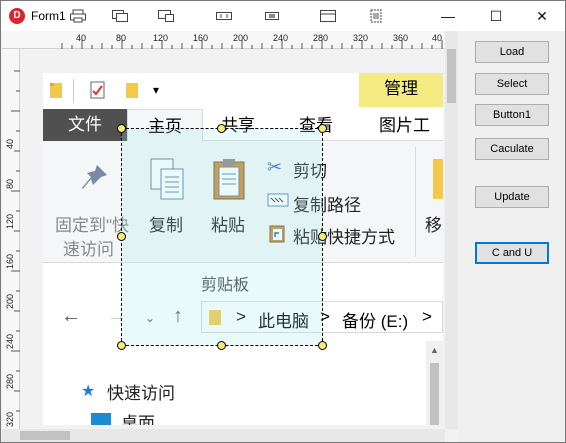 The width and height of the screenshot is (566, 443). Describe the element at coordinates (322, 128) in the screenshot. I see `resize-handle-top-right` at that location.